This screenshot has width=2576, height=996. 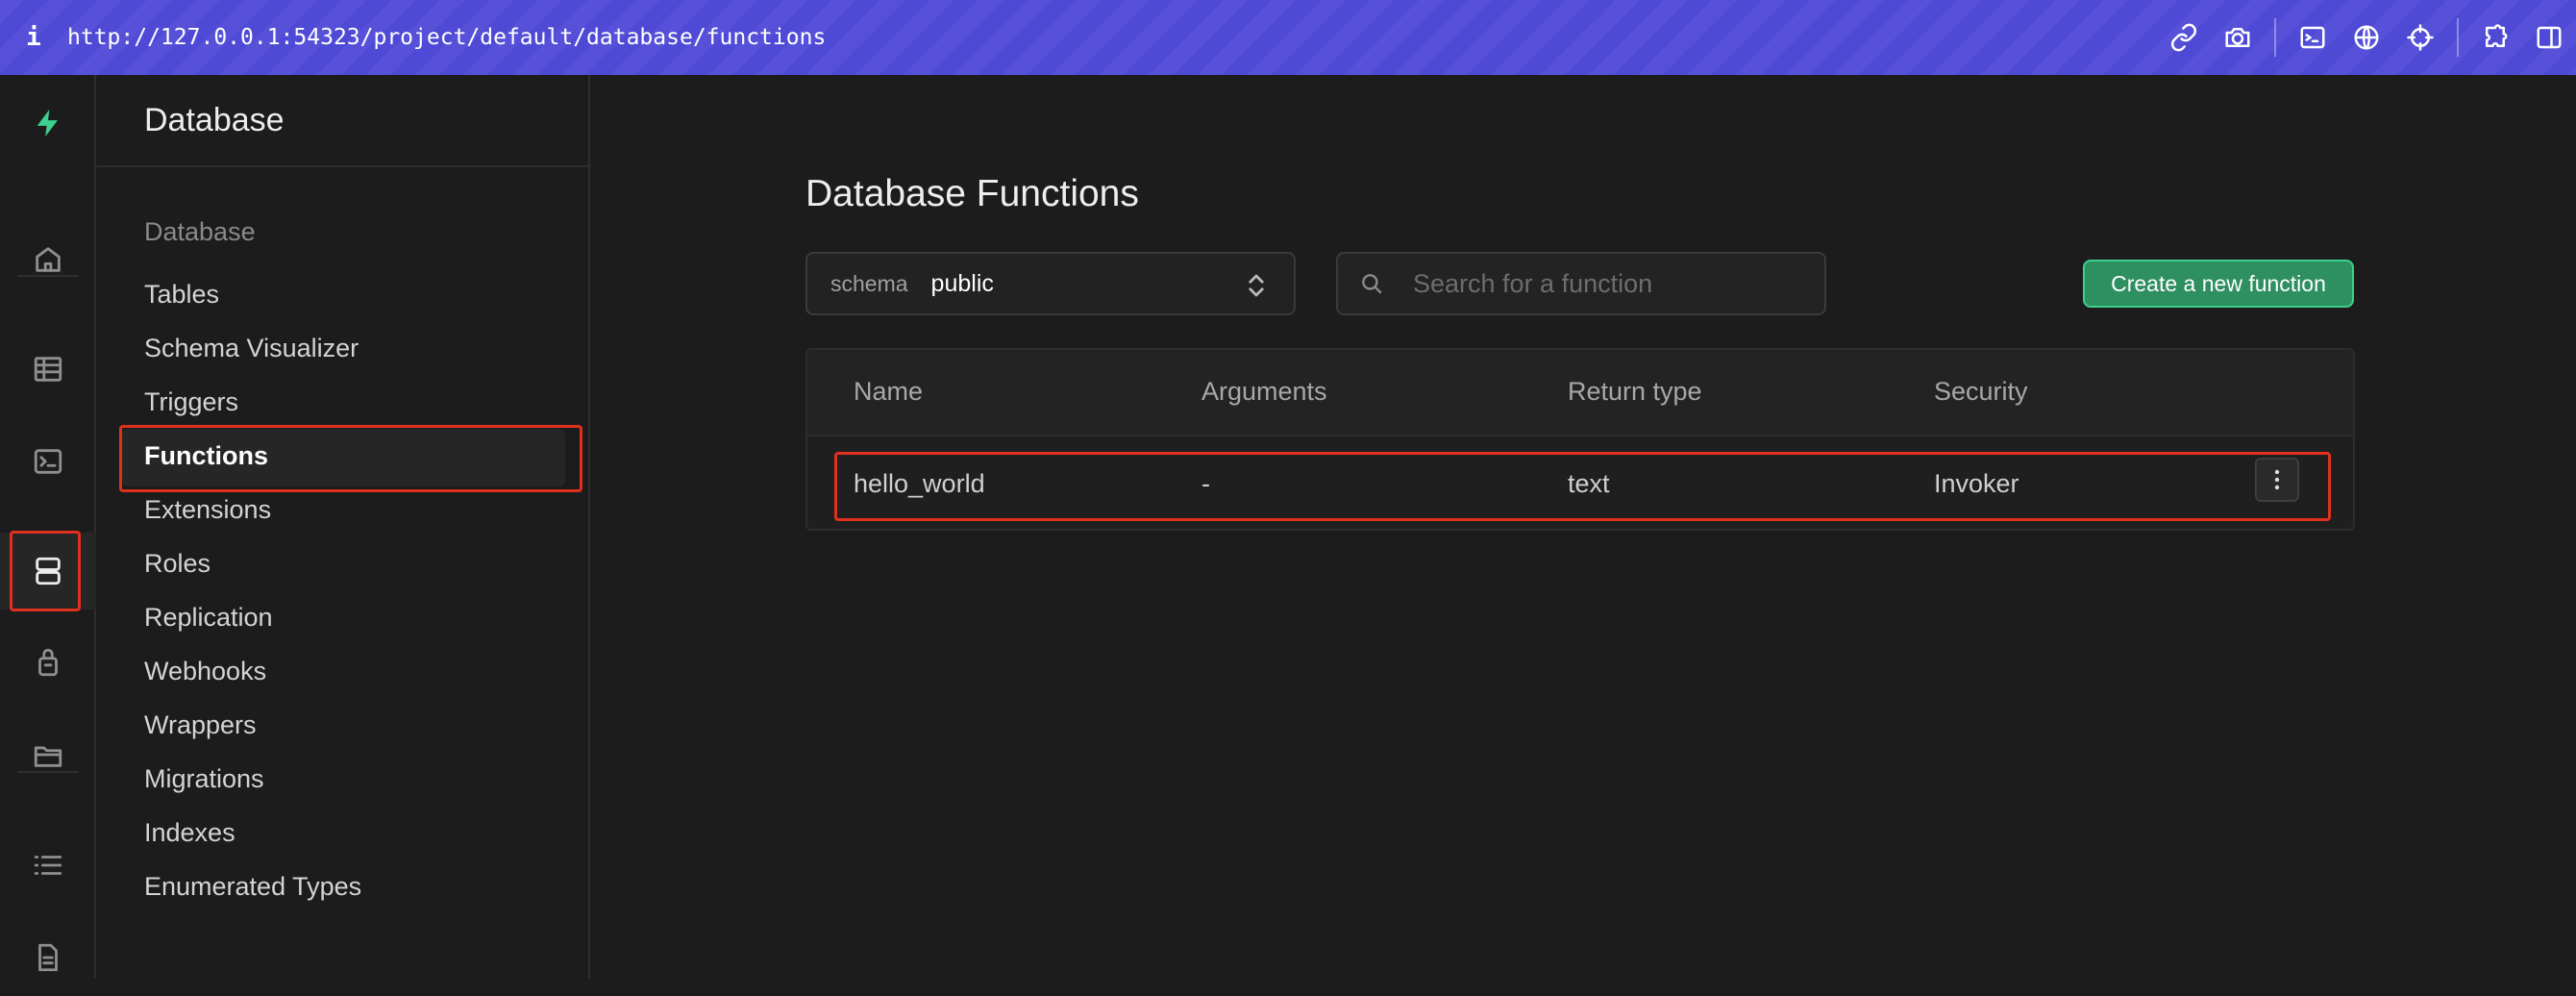 I want to click on table-editor-icon, so click(x=48, y=369).